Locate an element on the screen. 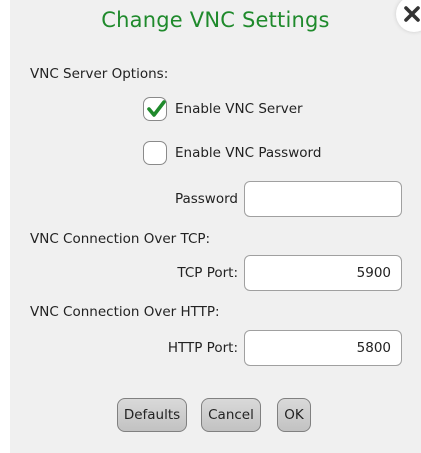 The image size is (421, 453). ok-button: OK is located at coordinates (294, 415).